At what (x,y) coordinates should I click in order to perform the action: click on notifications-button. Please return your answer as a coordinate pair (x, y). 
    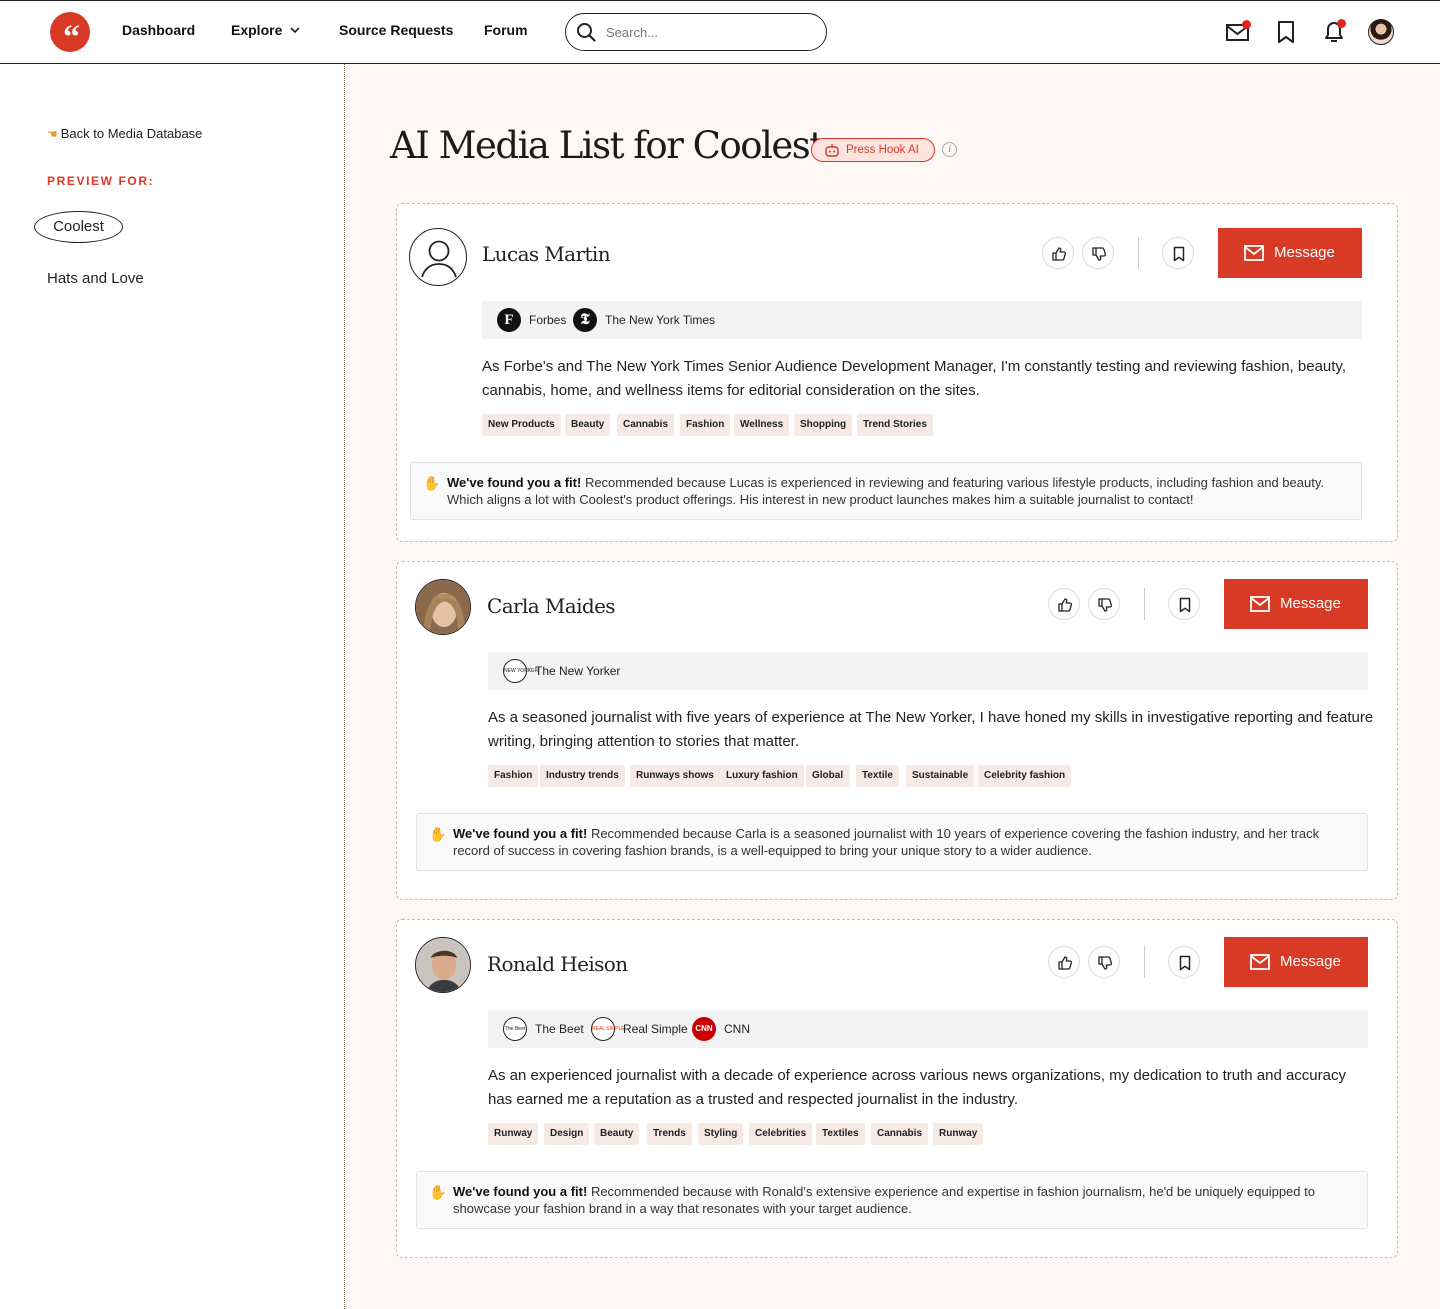
    Looking at the image, I should click on (1334, 32).